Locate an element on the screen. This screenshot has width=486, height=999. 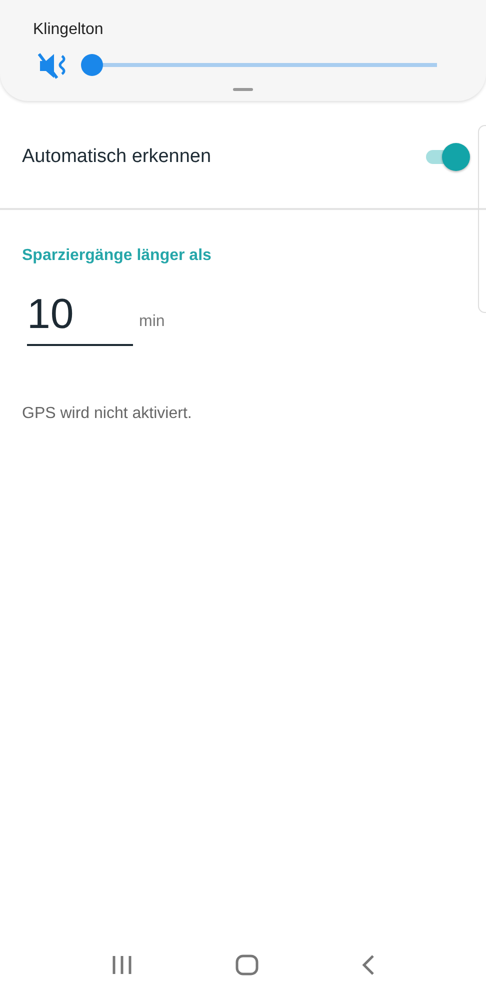
unit-label: min is located at coordinates (152, 322).